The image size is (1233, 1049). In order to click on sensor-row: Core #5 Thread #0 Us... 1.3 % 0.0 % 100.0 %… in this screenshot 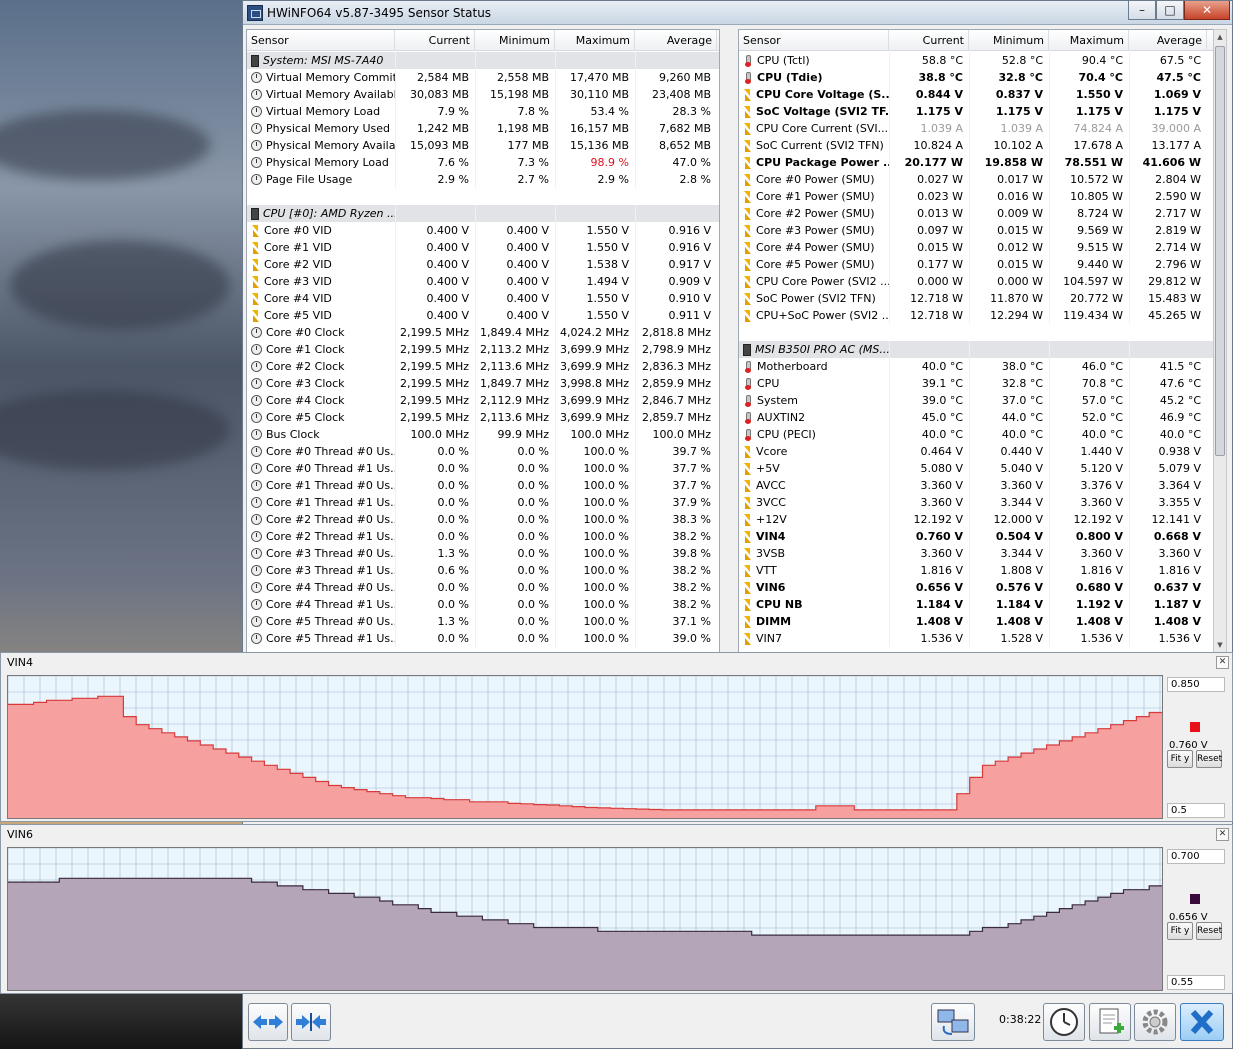, I will do `click(483, 621)`.